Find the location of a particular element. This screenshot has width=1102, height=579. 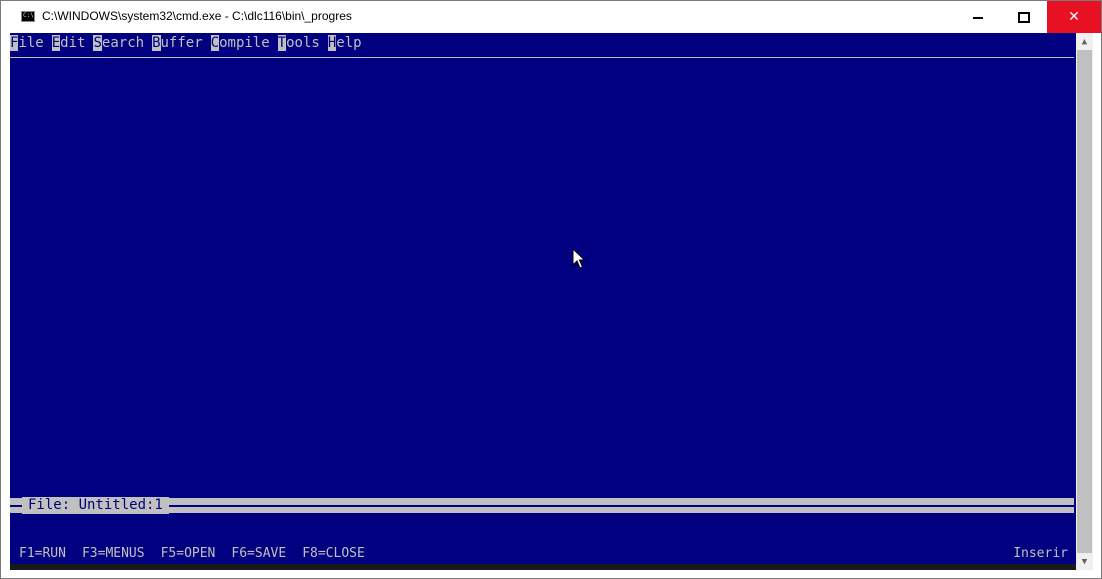

menu-edit-hotkey: E is located at coordinates (56, 43).